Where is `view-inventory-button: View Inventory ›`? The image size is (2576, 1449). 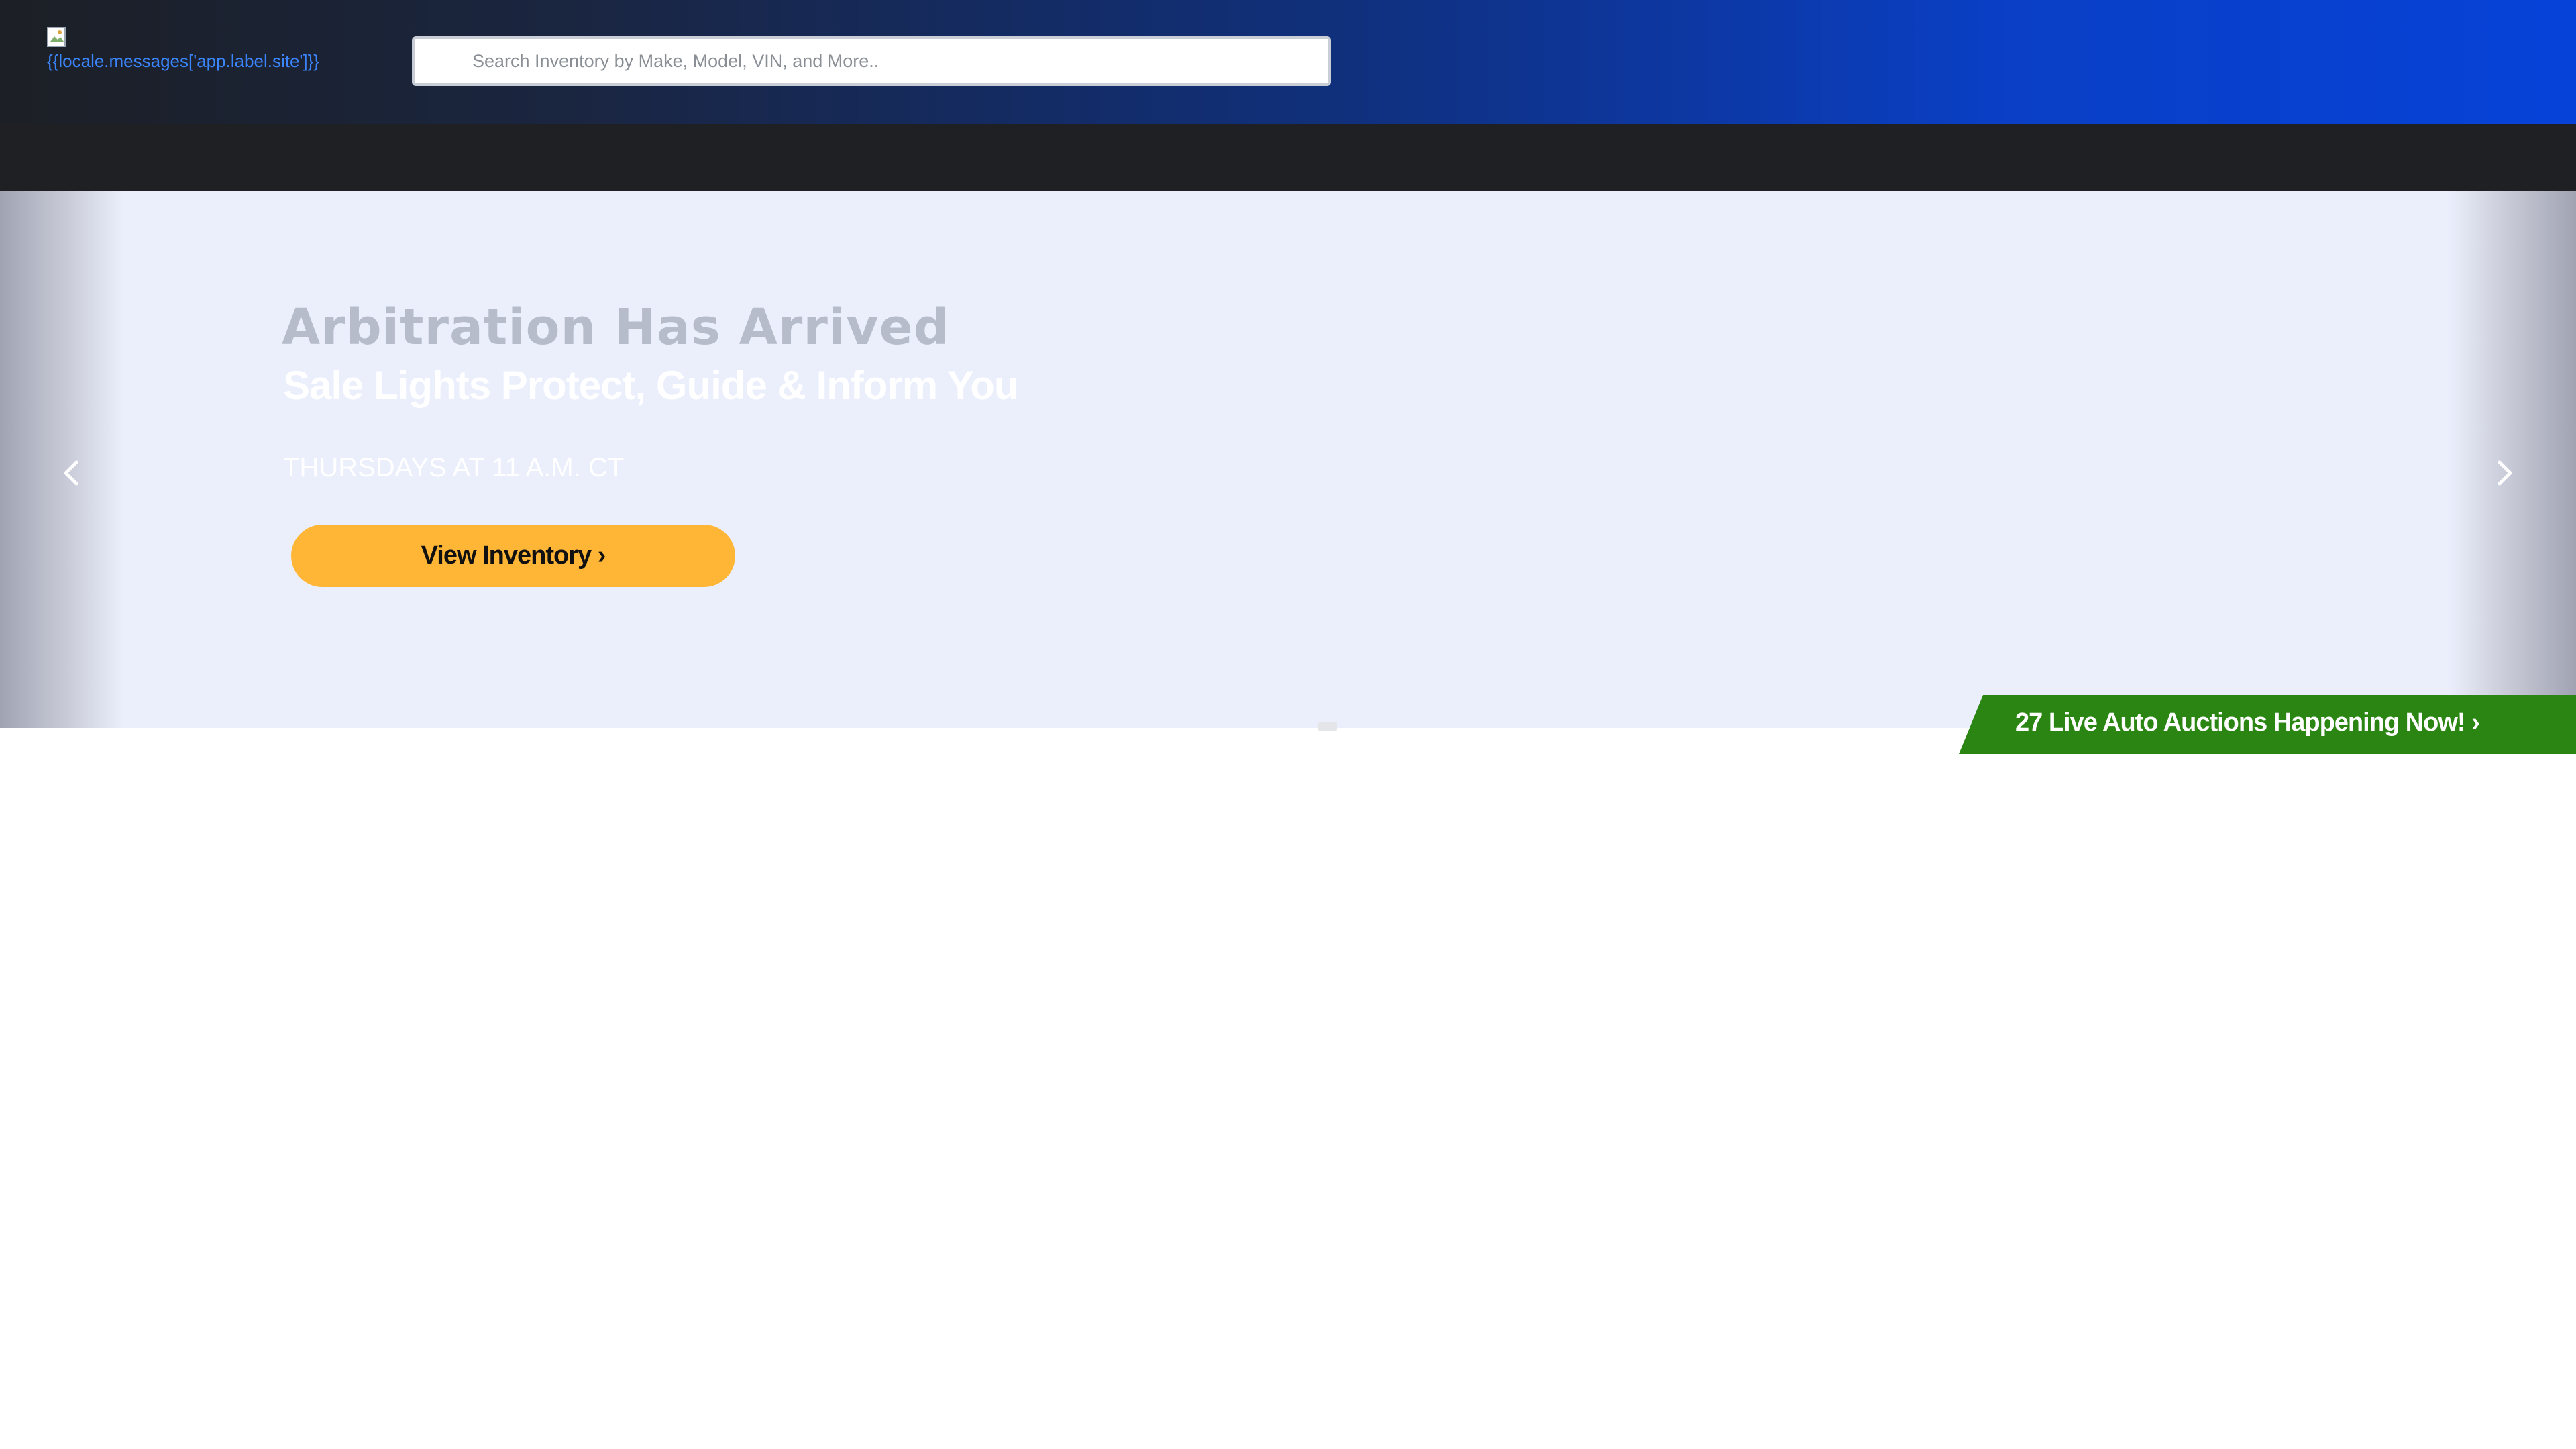
view-inventory-button: View Inventory › is located at coordinates (513, 556).